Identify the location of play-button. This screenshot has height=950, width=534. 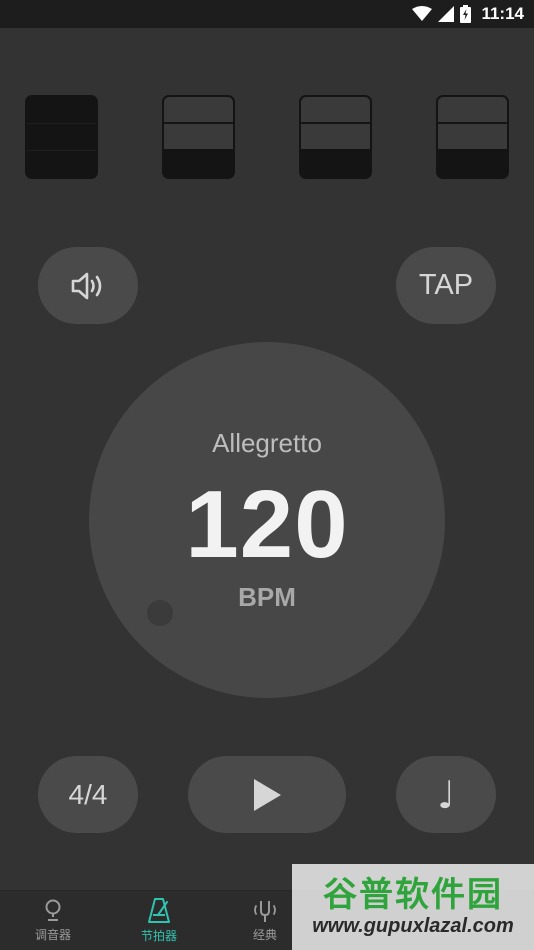
(267, 794).